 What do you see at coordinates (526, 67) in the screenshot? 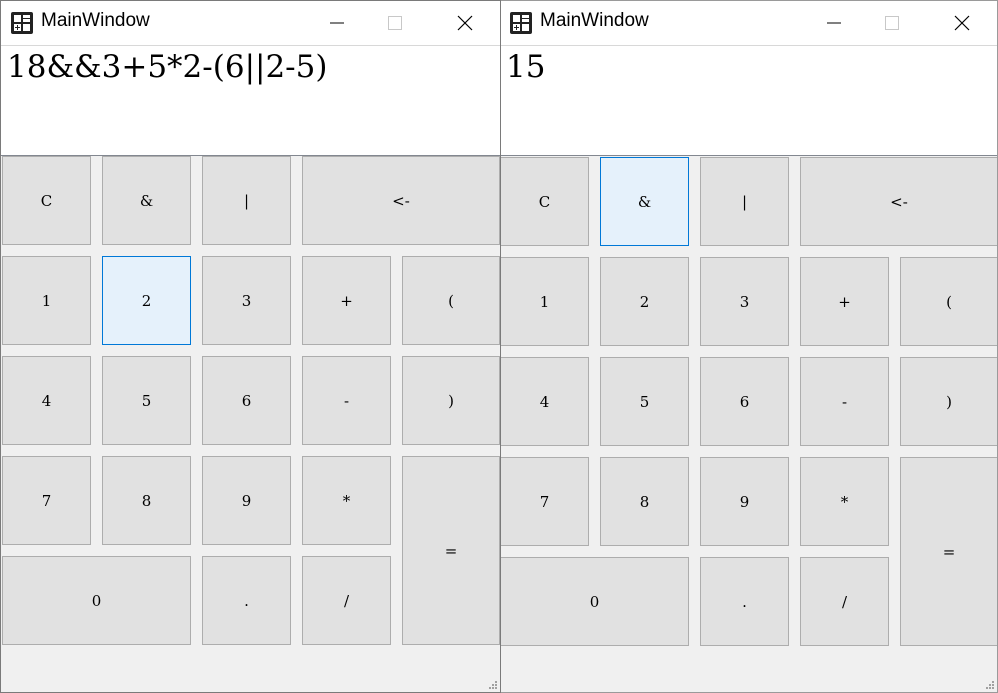
I see `display-text: 15` at bounding box center [526, 67].